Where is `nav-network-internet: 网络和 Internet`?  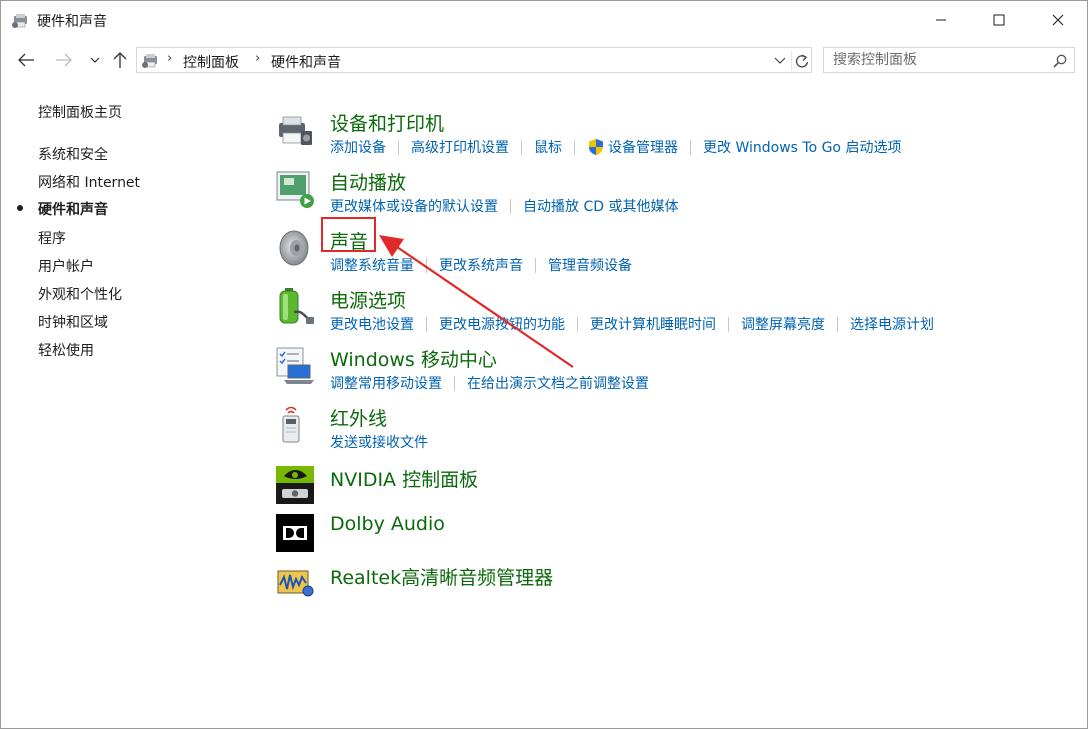
nav-network-internet: 网络和 Internet is located at coordinates (89, 182).